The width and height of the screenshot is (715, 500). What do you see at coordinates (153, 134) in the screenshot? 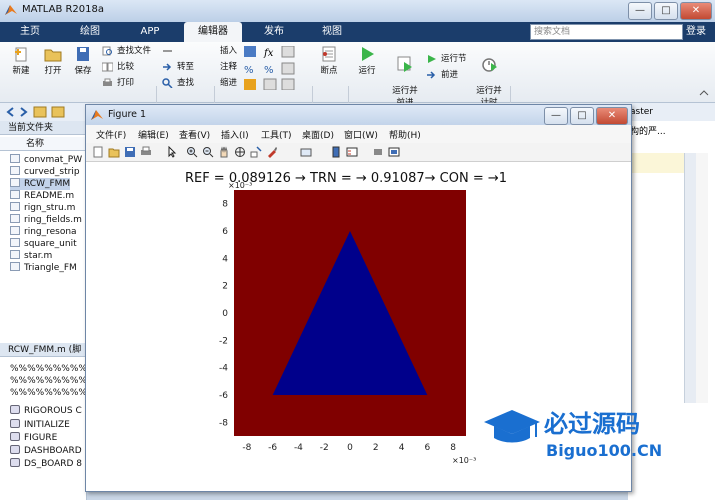
I see `menu-edit: 编辑(E)` at bounding box center [153, 134].